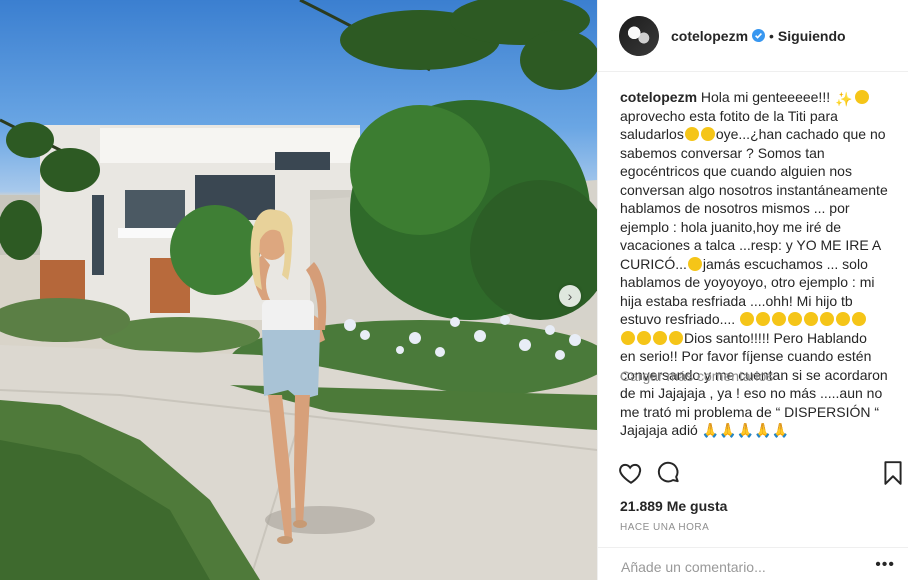 This screenshot has width=908, height=580. I want to click on post-timestamp: HACE UNA HORA, so click(664, 527).